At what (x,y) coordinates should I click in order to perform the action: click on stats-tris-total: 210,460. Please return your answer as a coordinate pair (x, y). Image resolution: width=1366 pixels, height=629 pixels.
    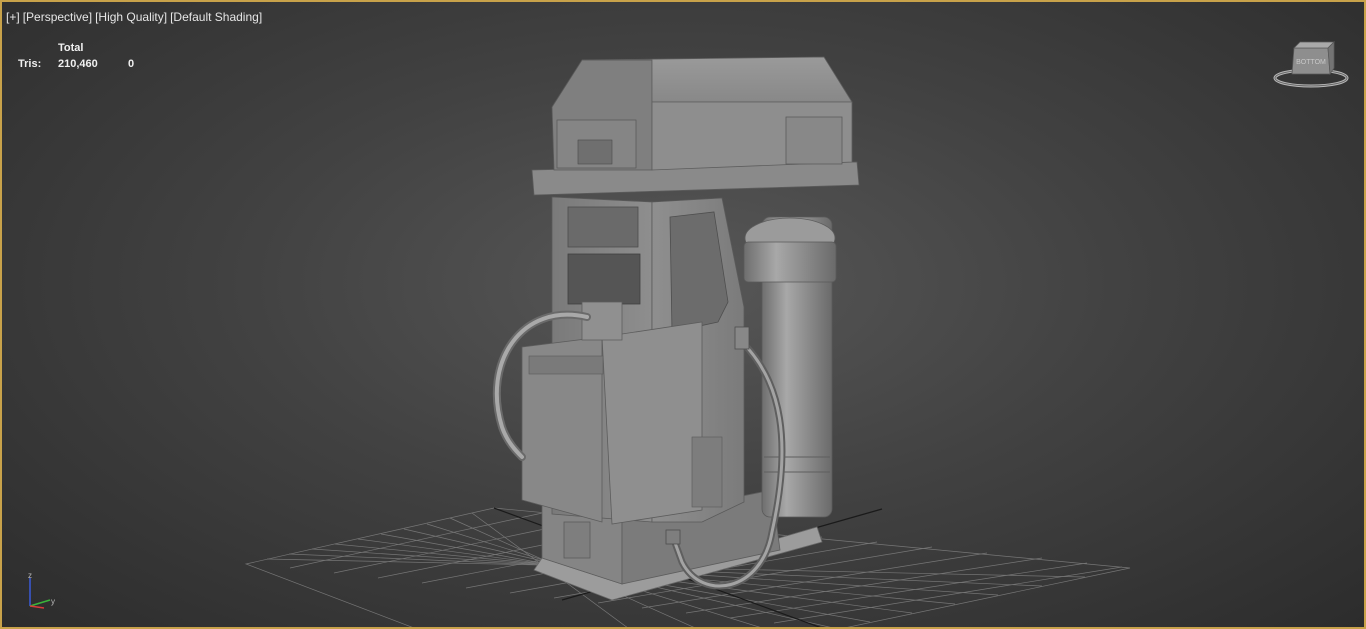
    Looking at the image, I should click on (78, 64).